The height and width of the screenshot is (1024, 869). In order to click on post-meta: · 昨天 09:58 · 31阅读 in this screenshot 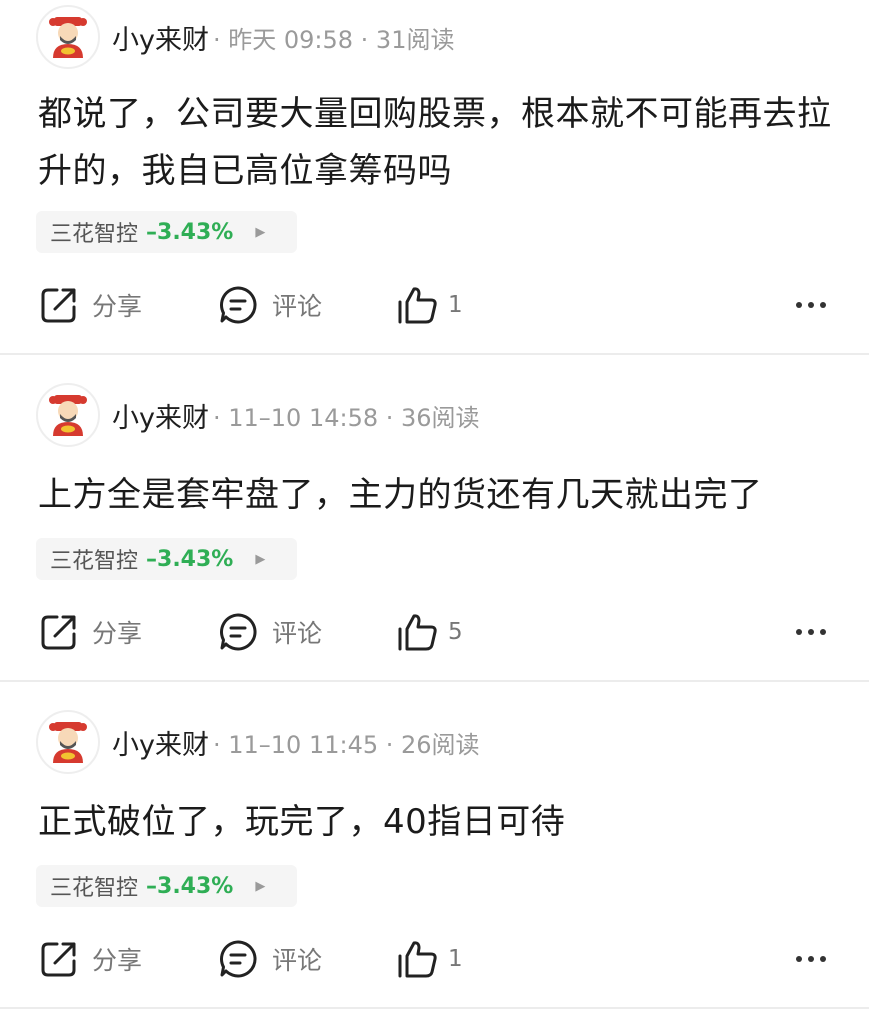, I will do `click(333, 39)`.